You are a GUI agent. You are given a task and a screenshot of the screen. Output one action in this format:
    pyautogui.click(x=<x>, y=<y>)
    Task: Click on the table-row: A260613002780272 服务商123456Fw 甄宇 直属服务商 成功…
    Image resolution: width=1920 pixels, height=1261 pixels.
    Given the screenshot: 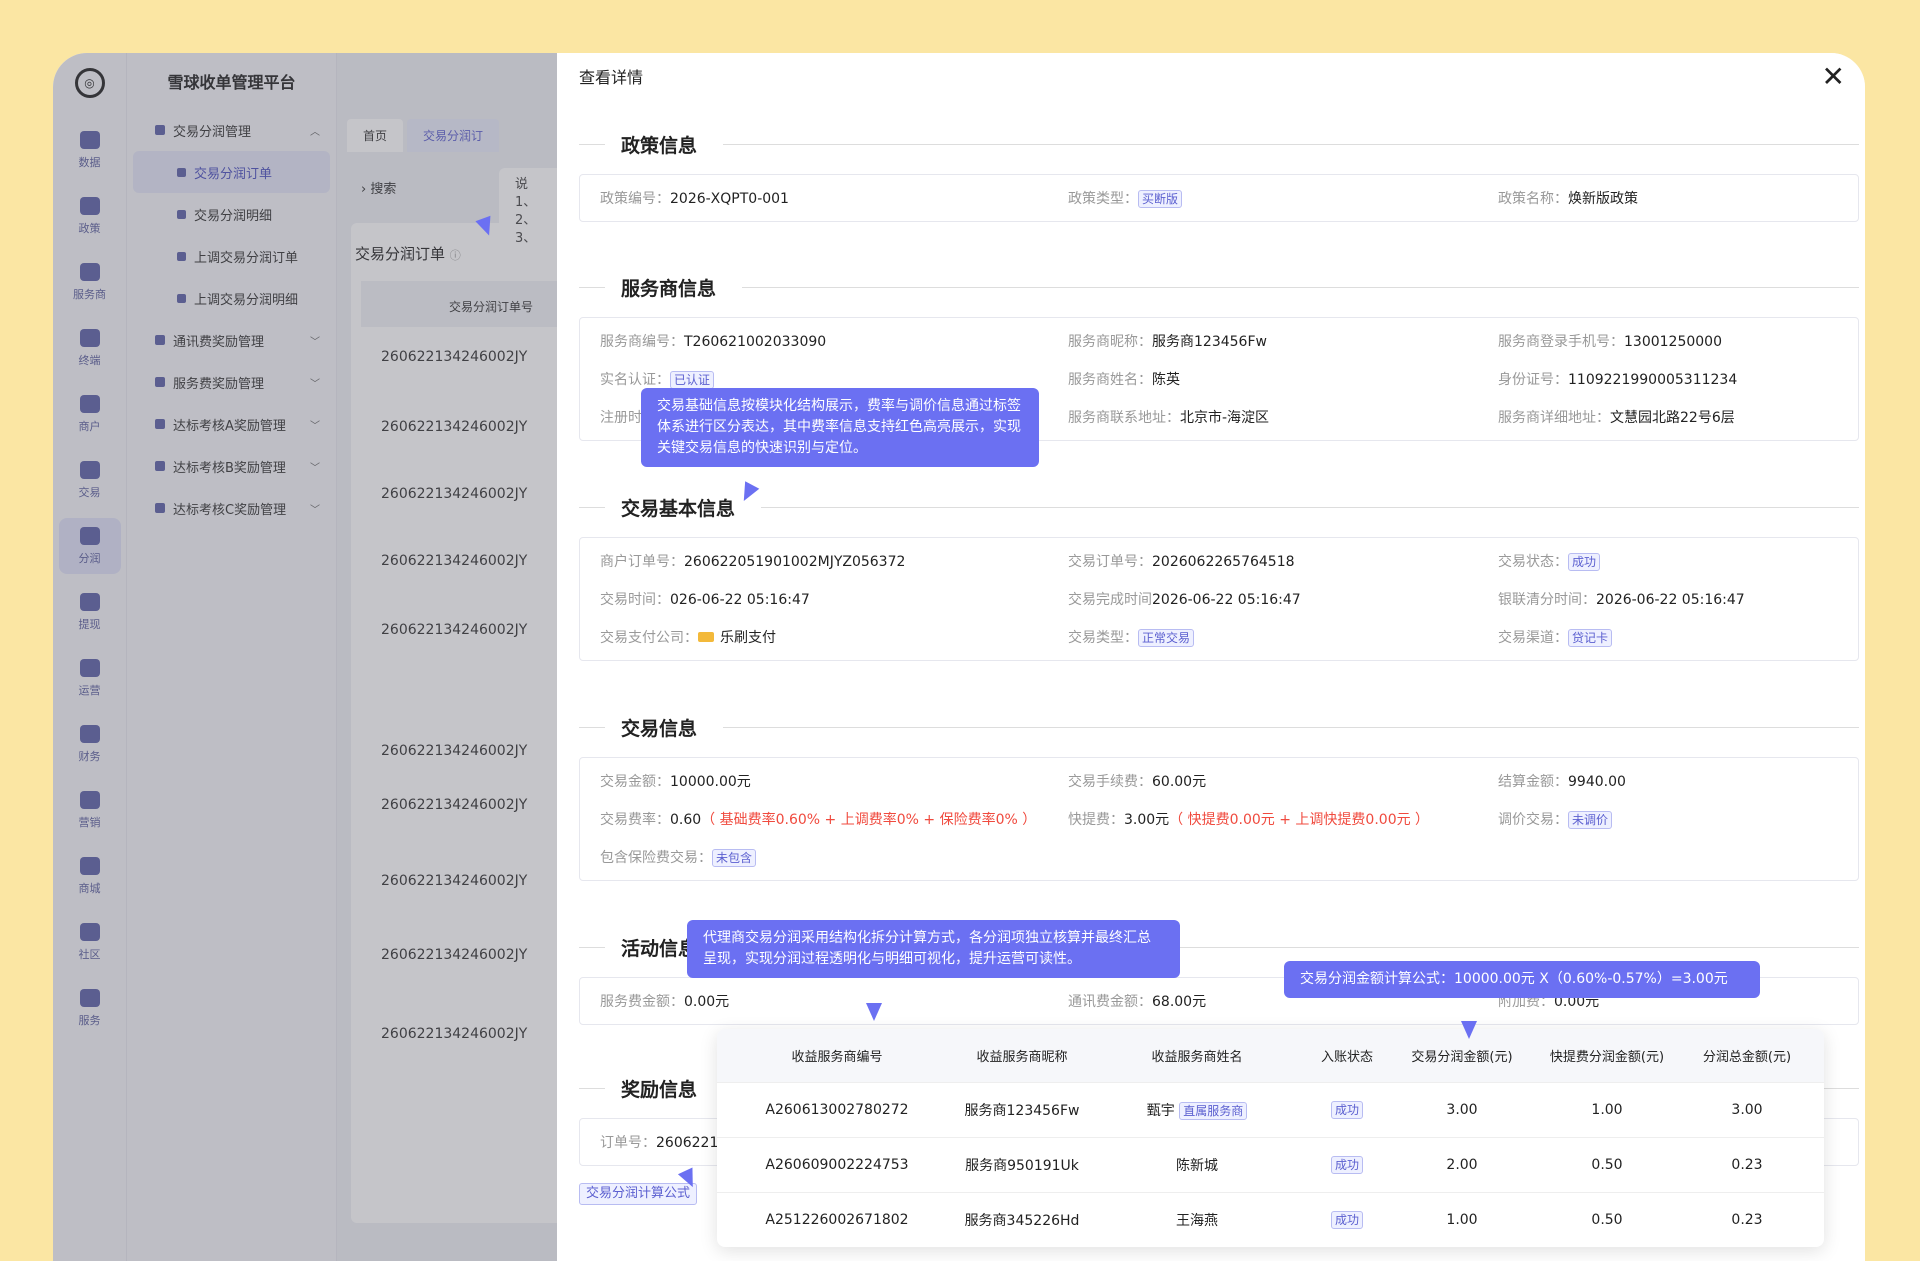 What is the action you would take?
    pyautogui.click(x=1270, y=1109)
    